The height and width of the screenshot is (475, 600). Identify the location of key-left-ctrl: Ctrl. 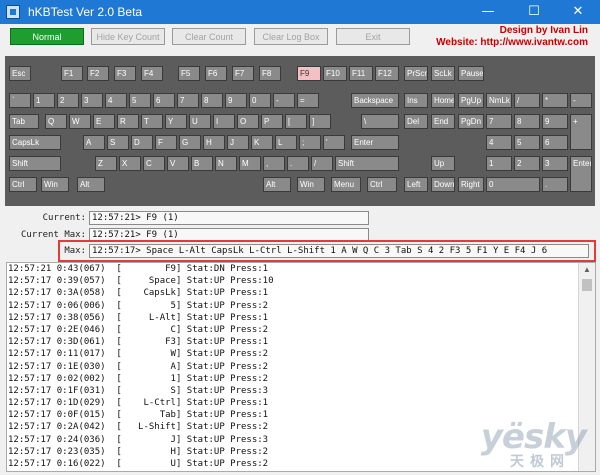
(23, 184).